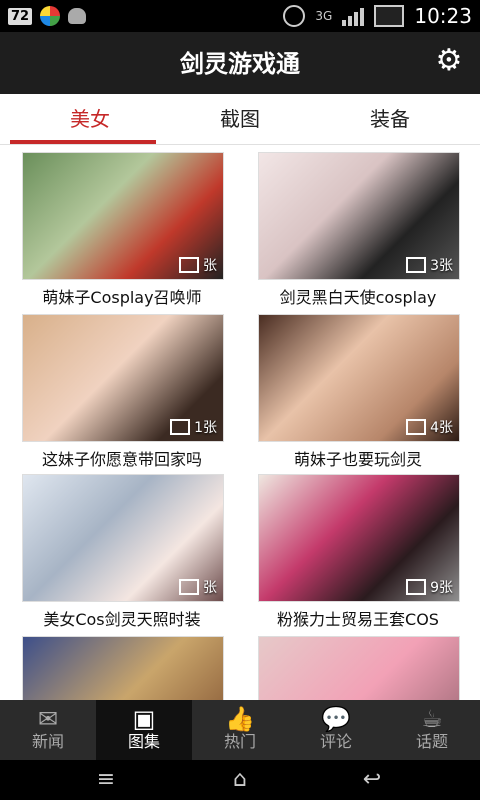 This screenshot has height=800, width=480. What do you see at coordinates (390, 119) in the screenshot?
I see `tab-equipment: 装备` at bounding box center [390, 119].